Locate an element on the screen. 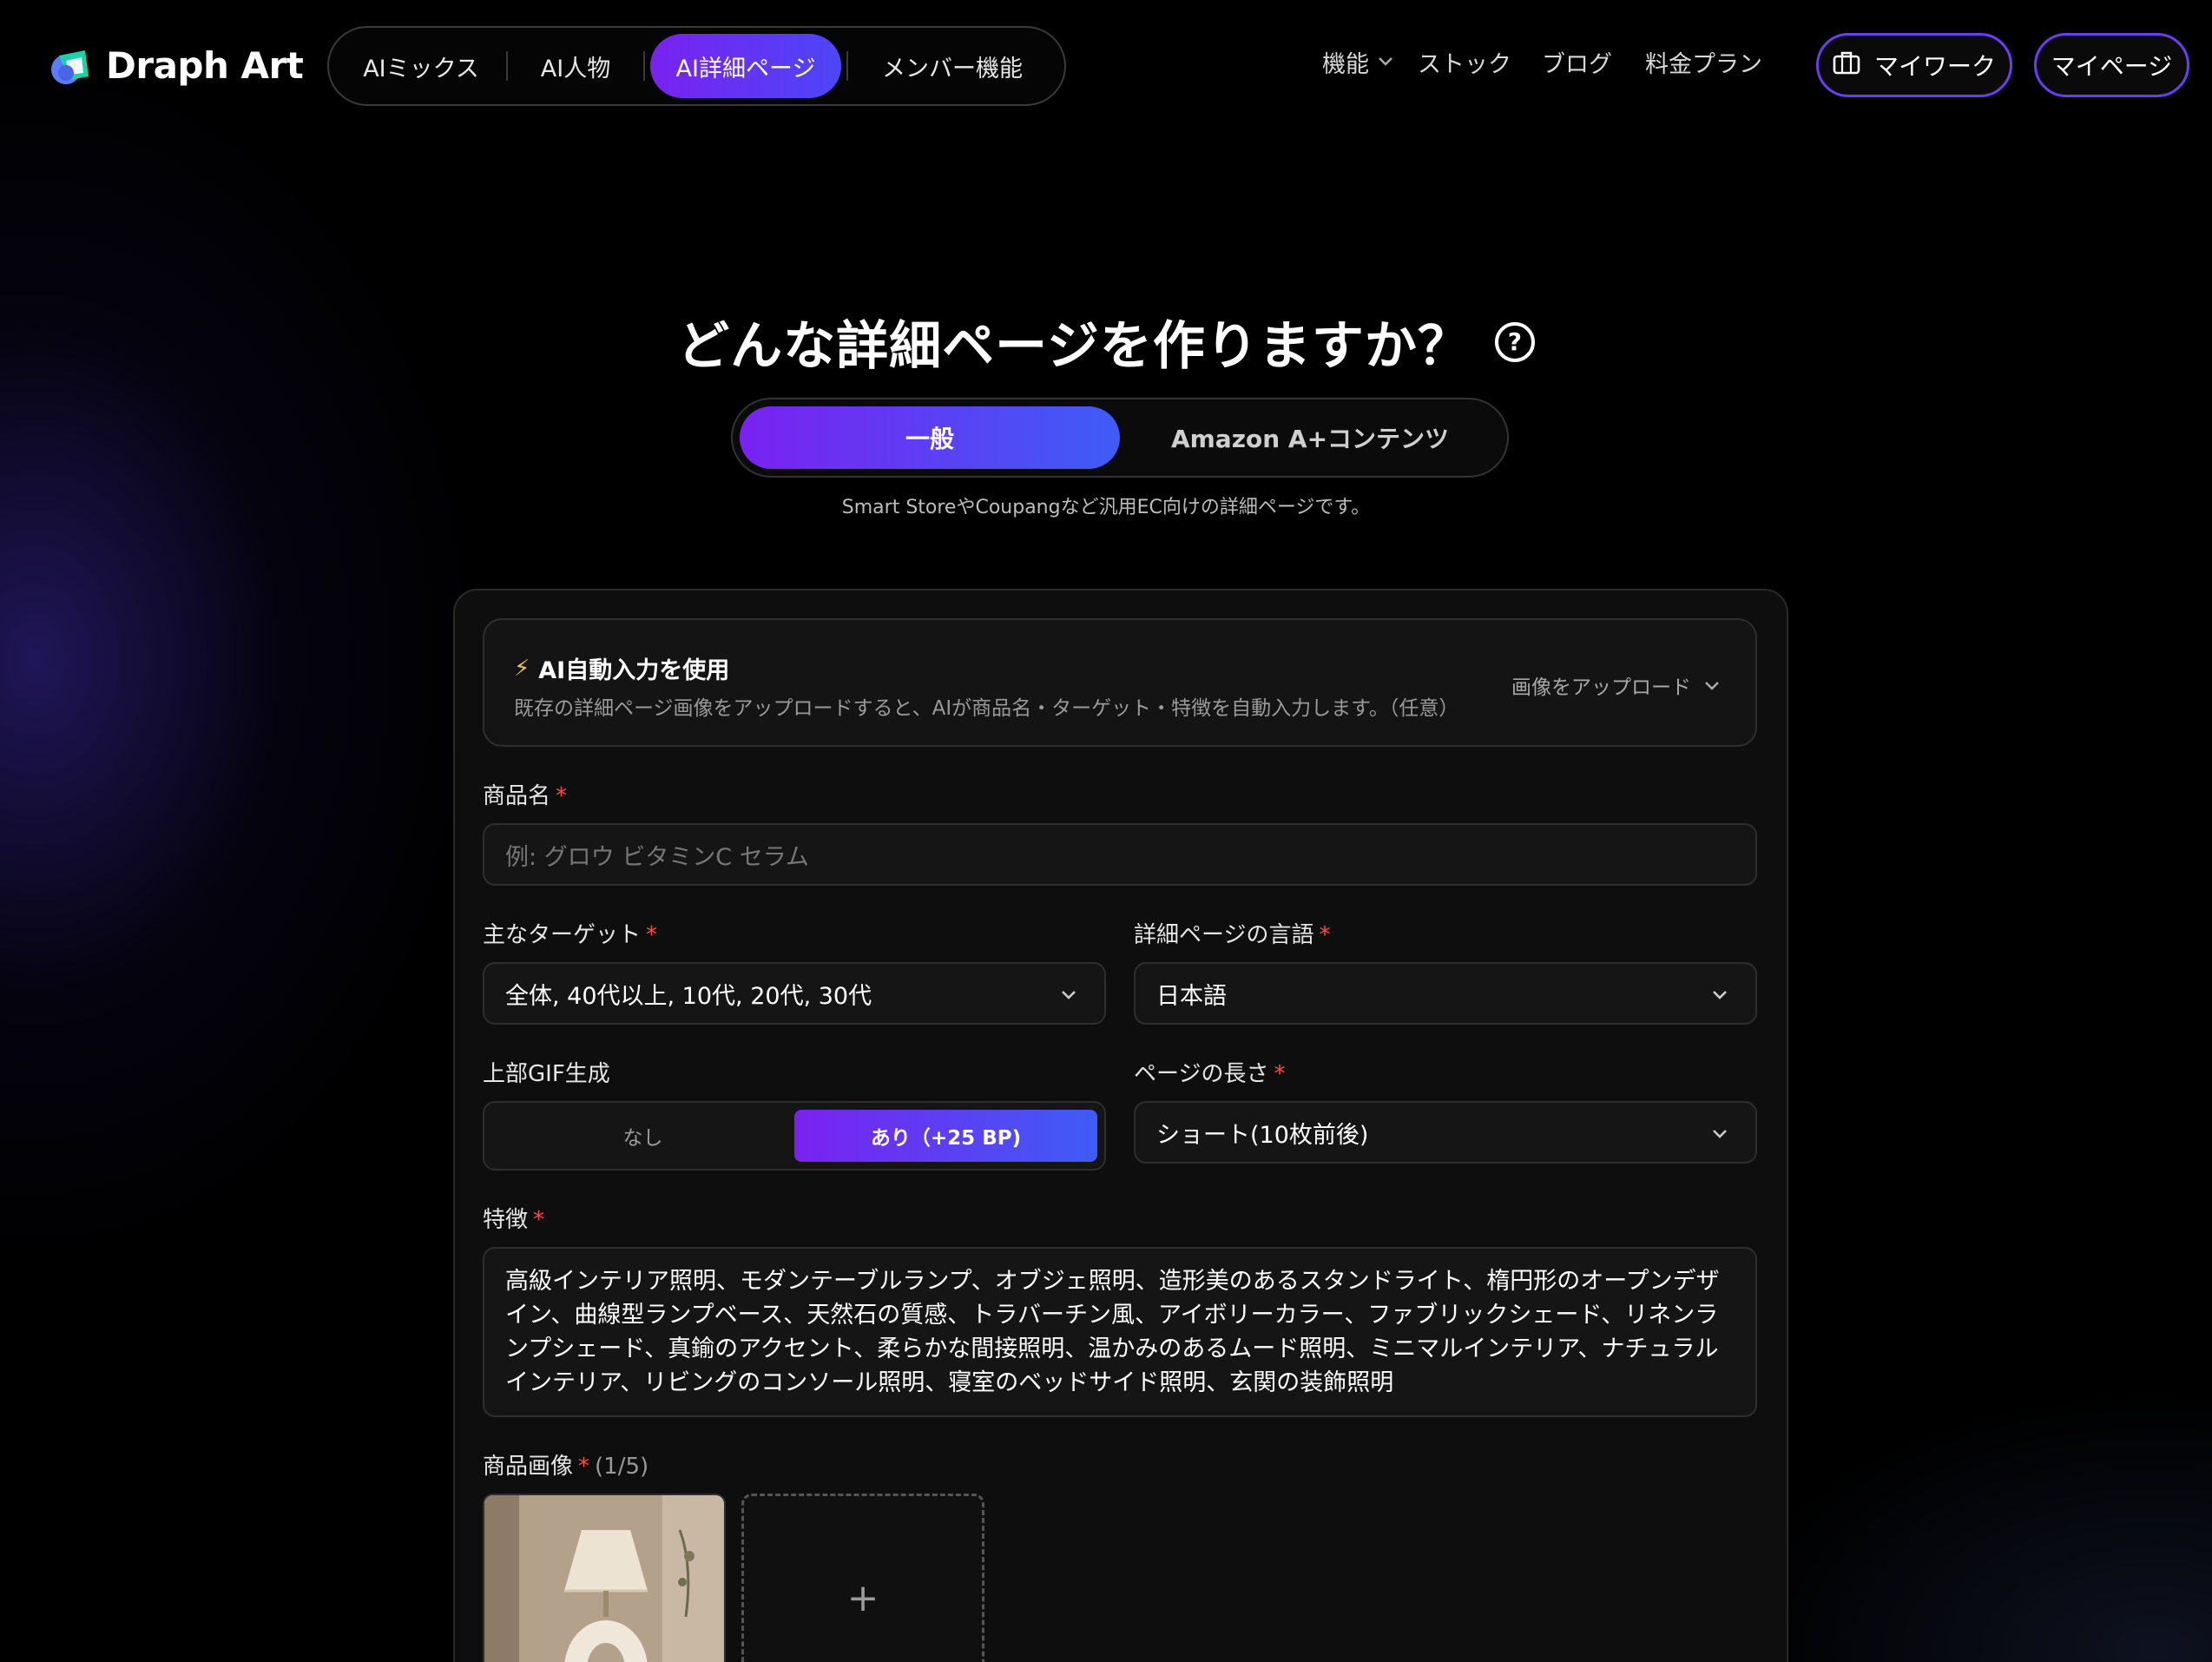 The width and height of the screenshot is (2212, 1662). logo-icon is located at coordinates (72, 65).